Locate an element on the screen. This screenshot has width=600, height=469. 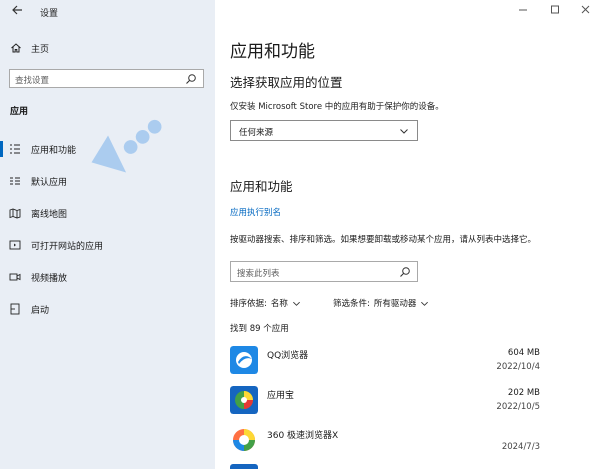
app-date: 2024/7/3 is located at coordinates (520, 447).